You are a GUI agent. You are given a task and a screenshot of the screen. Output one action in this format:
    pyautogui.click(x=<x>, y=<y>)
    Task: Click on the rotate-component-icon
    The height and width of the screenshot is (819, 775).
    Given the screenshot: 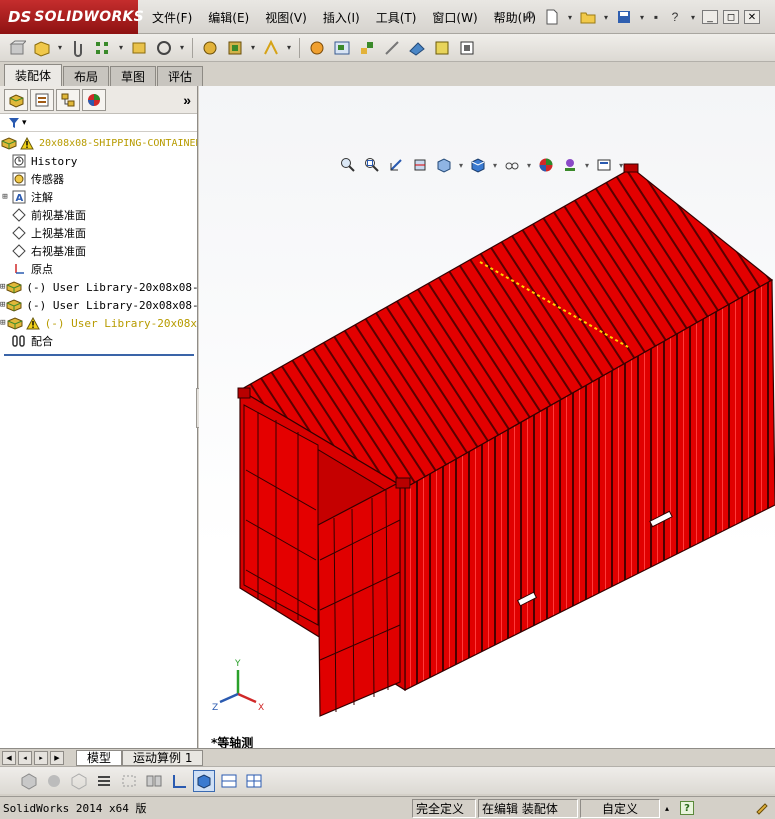 What is the action you would take?
    pyautogui.click(x=164, y=48)
    